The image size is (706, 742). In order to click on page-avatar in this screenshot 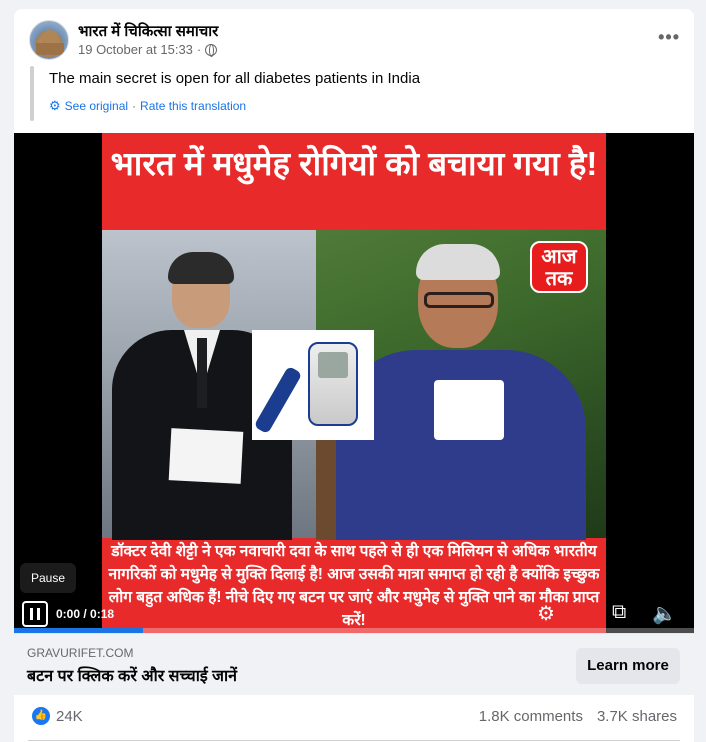, I will do `click(49, 40)`.